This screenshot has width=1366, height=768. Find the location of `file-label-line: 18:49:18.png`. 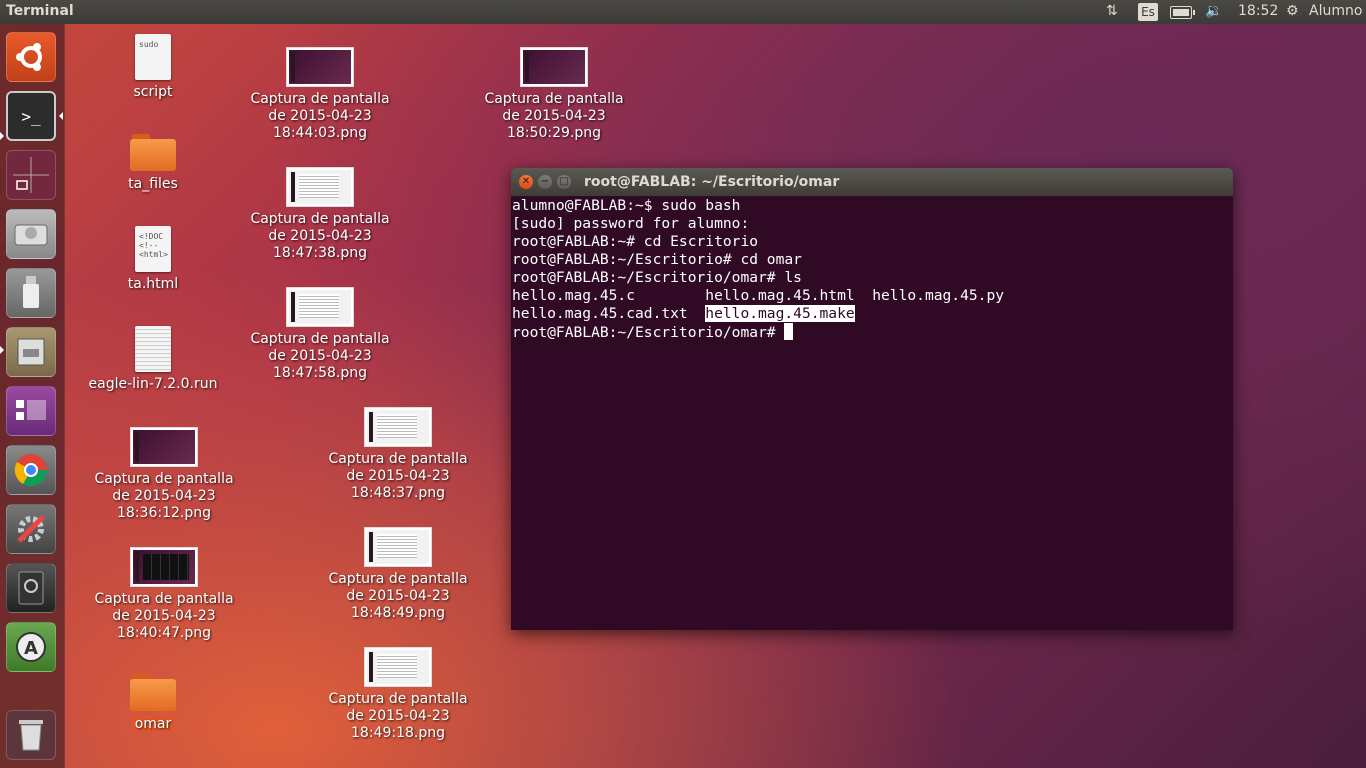

file-label-line: 18:49:18.png is located at coordinates (398, 733).